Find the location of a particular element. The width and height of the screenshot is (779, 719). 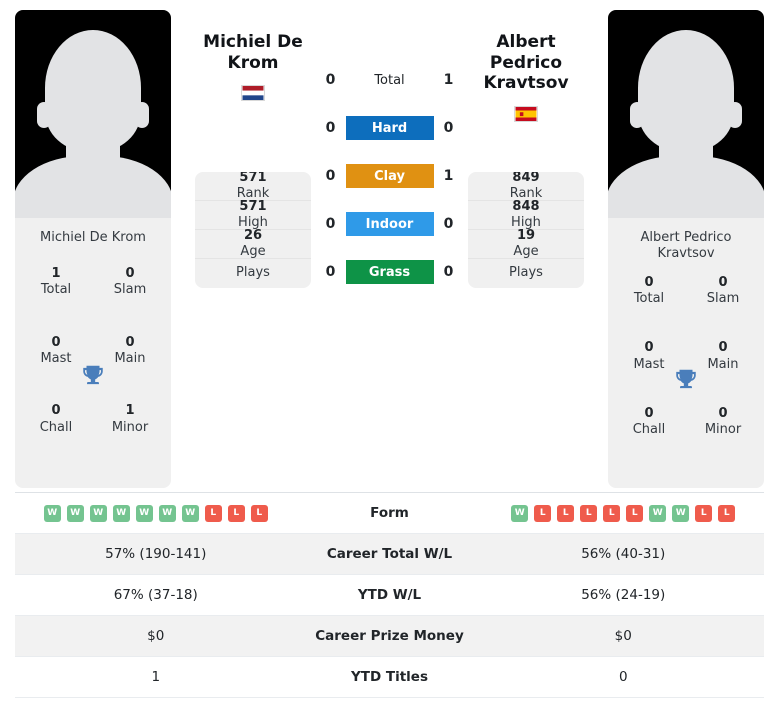

stat-age-label-right: Age is located at coordinates (526, 251).